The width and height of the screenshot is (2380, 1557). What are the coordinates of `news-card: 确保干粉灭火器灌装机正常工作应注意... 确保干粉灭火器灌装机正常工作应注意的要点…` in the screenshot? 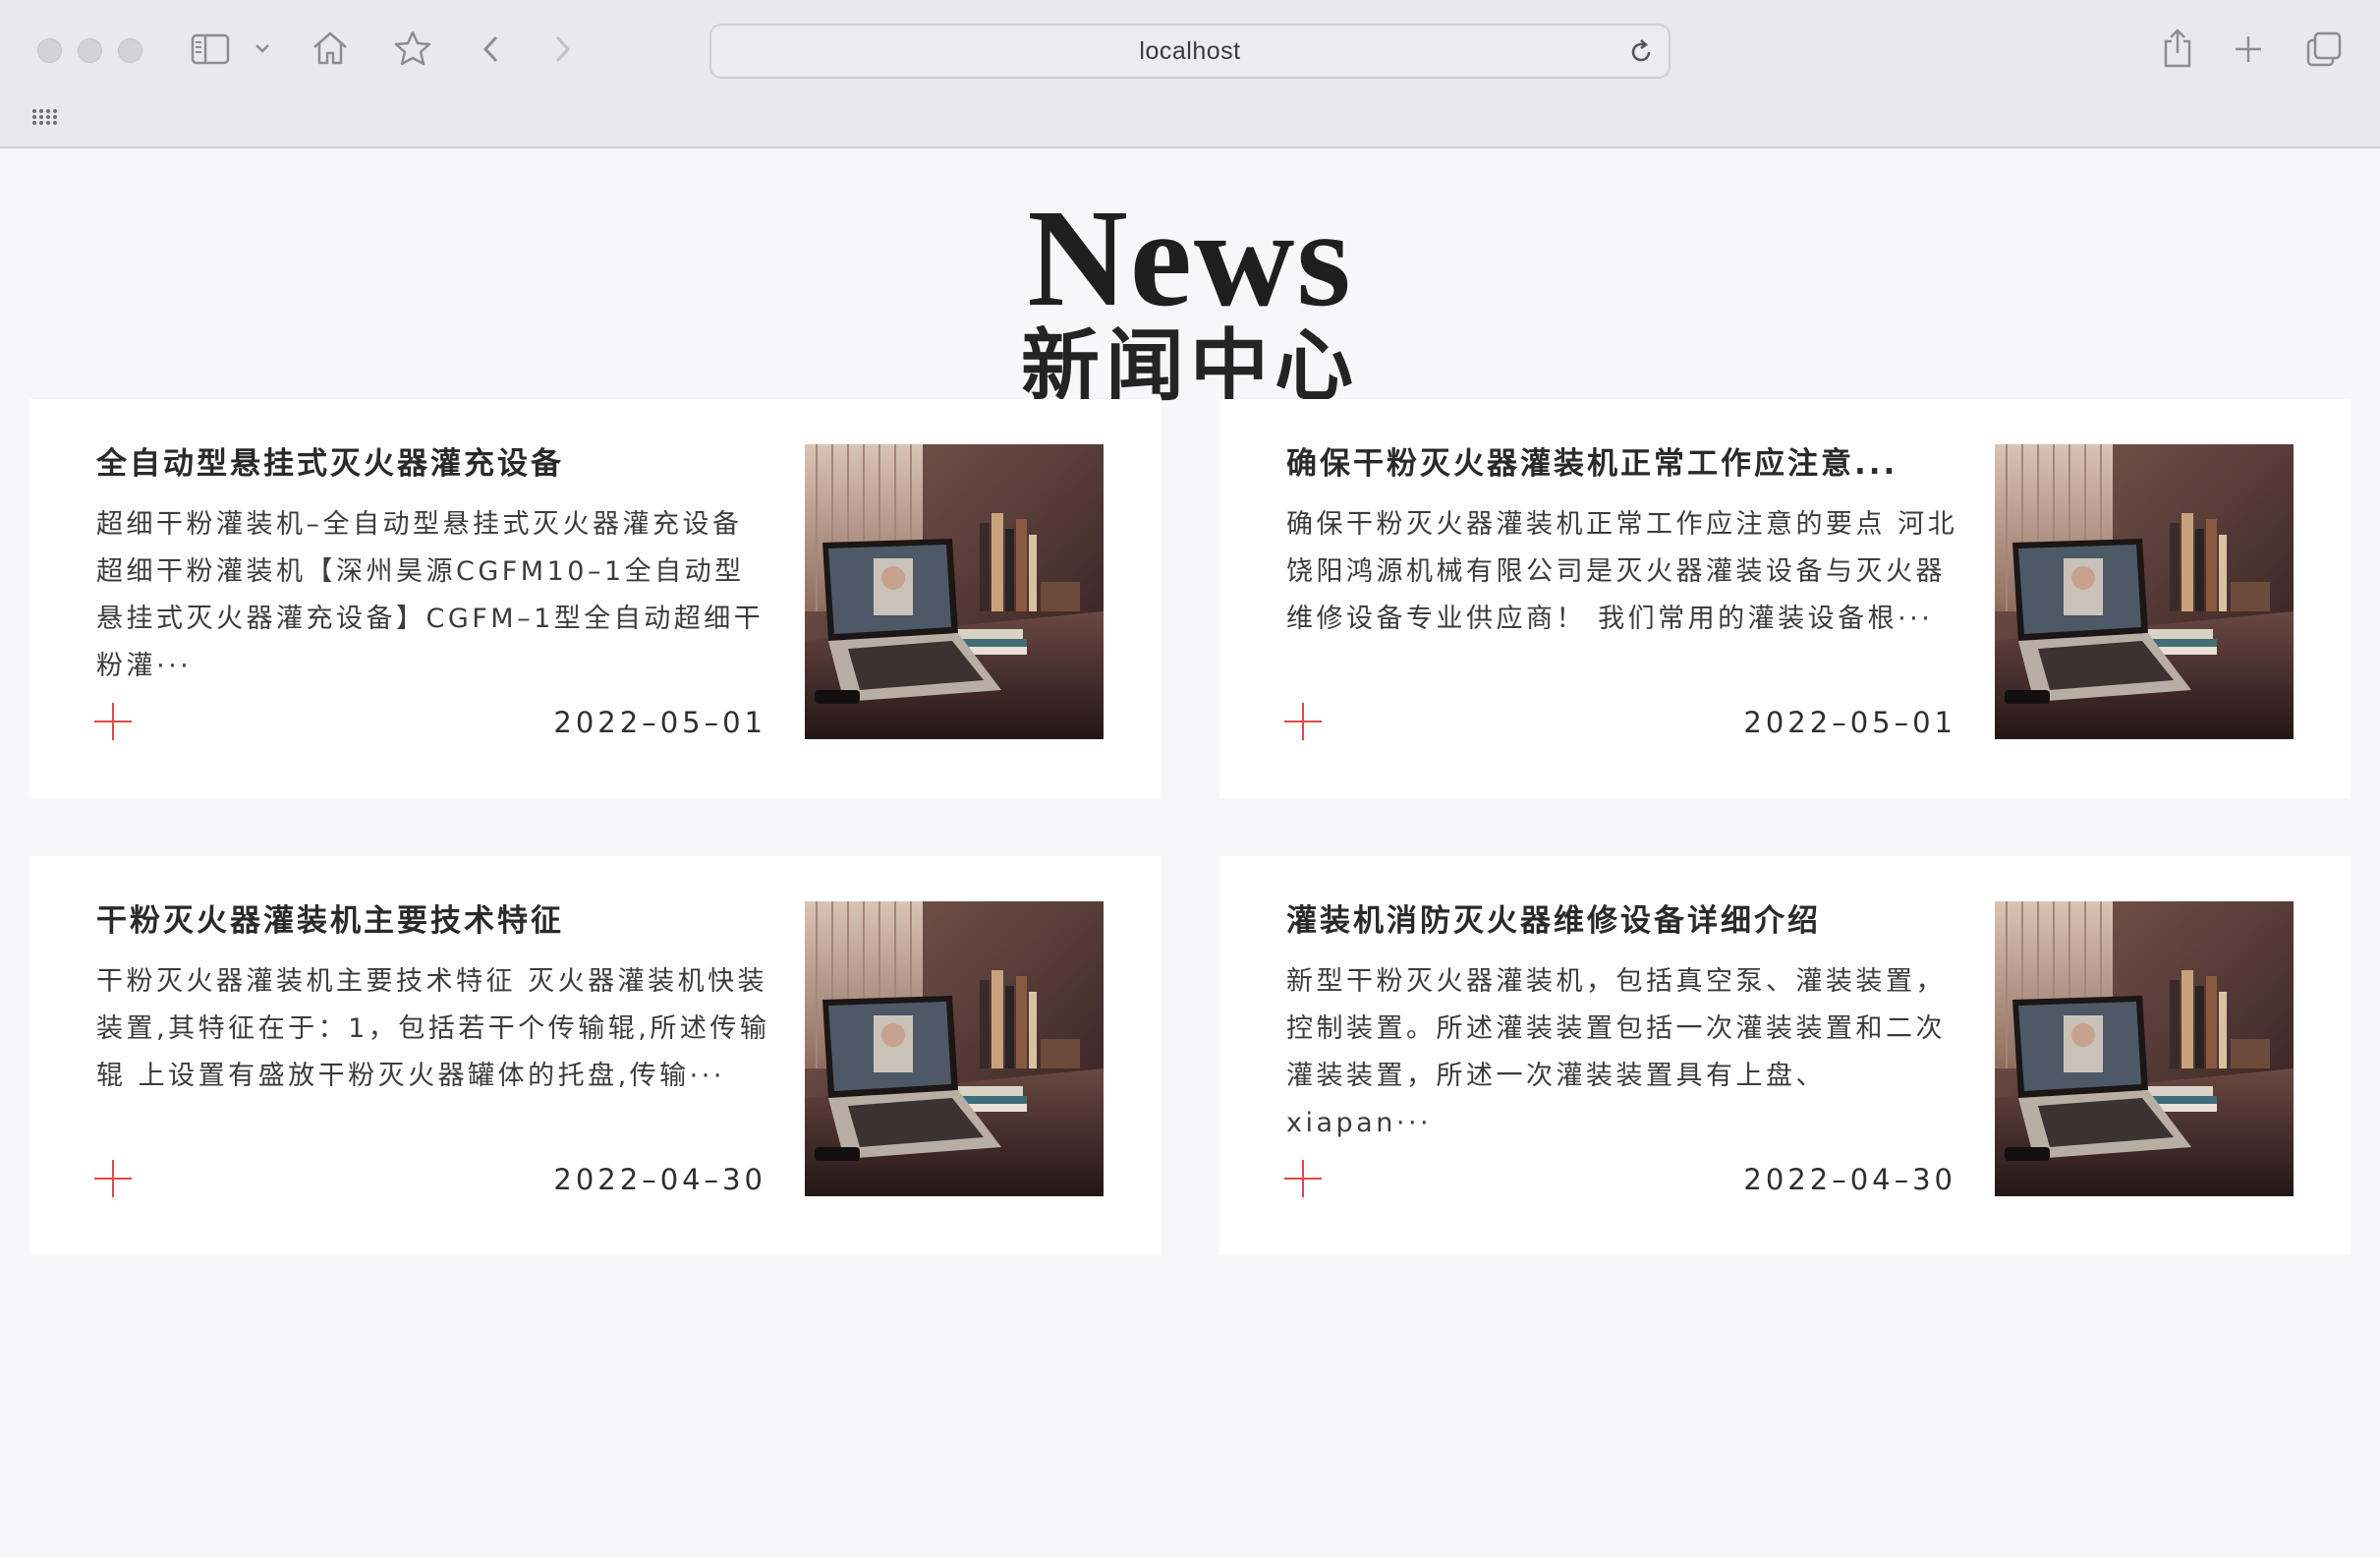 It's located at (1785, 598).